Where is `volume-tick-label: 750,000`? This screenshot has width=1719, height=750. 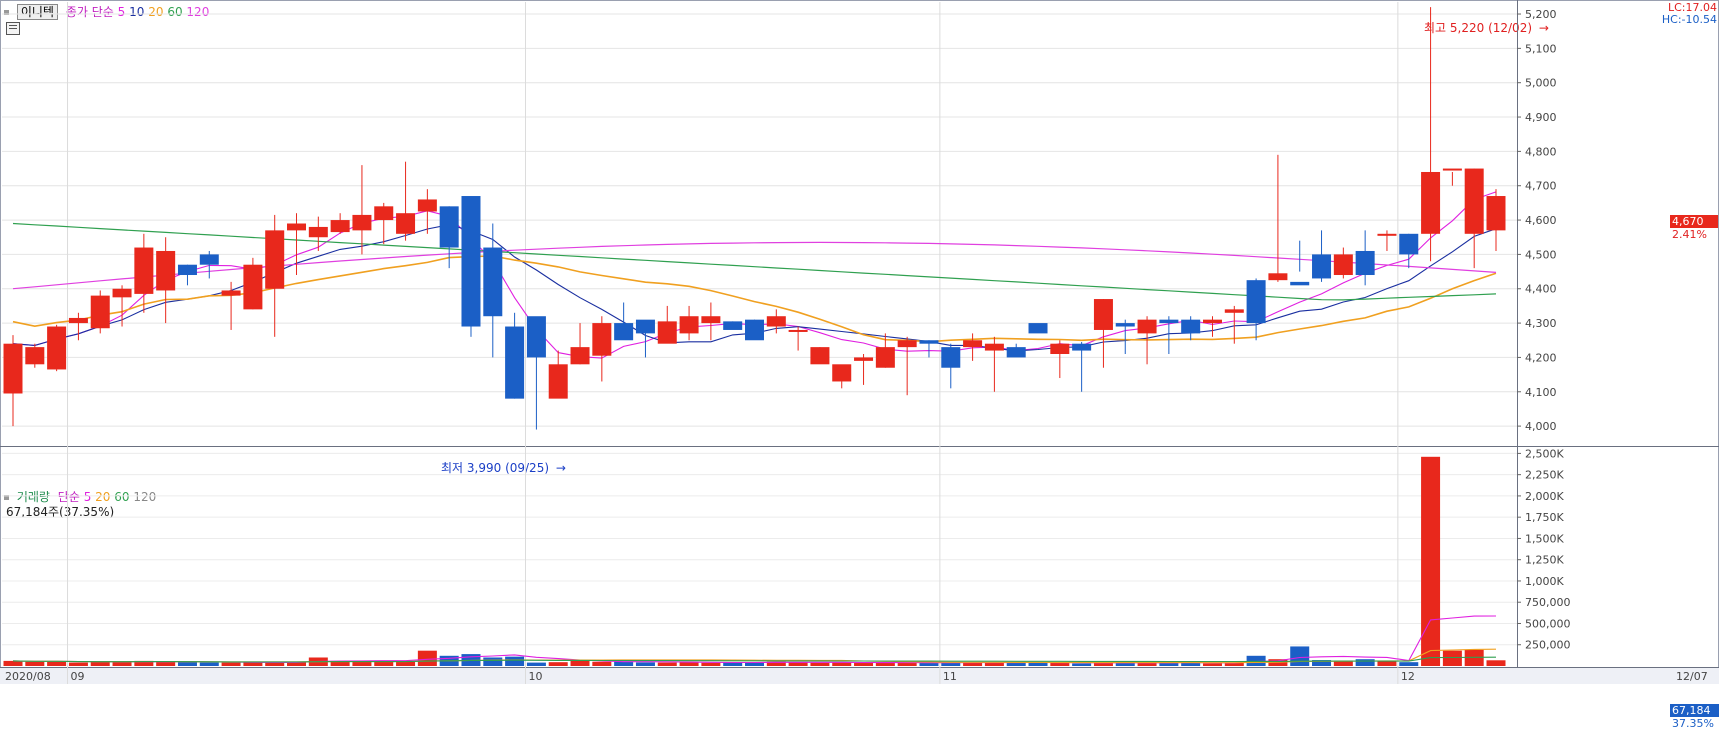
volume-tick-label: 750,000 is located at coordinates (1548, 602).